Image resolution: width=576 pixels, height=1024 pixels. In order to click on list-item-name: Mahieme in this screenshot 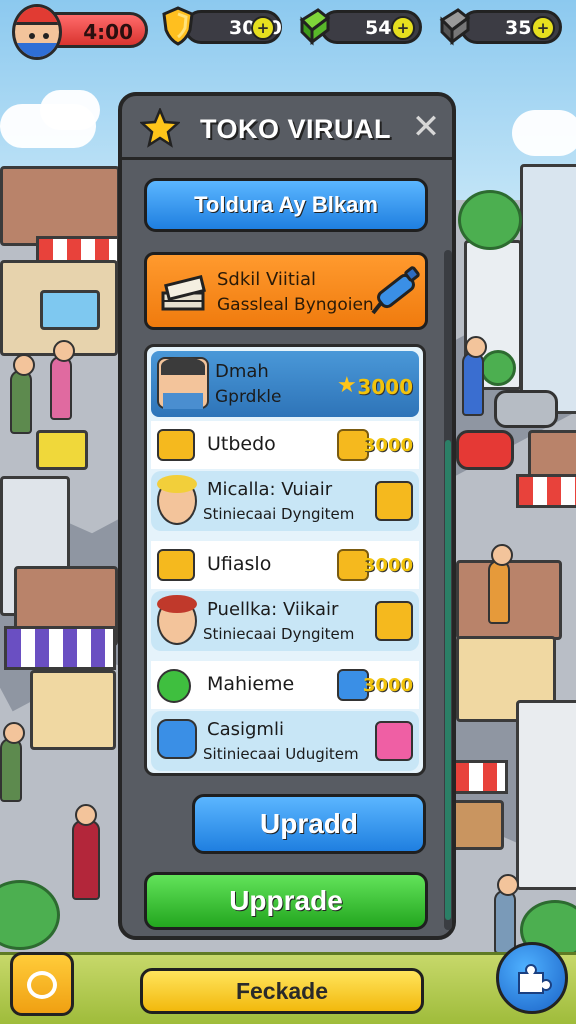, I will do `click(251, 684)`.